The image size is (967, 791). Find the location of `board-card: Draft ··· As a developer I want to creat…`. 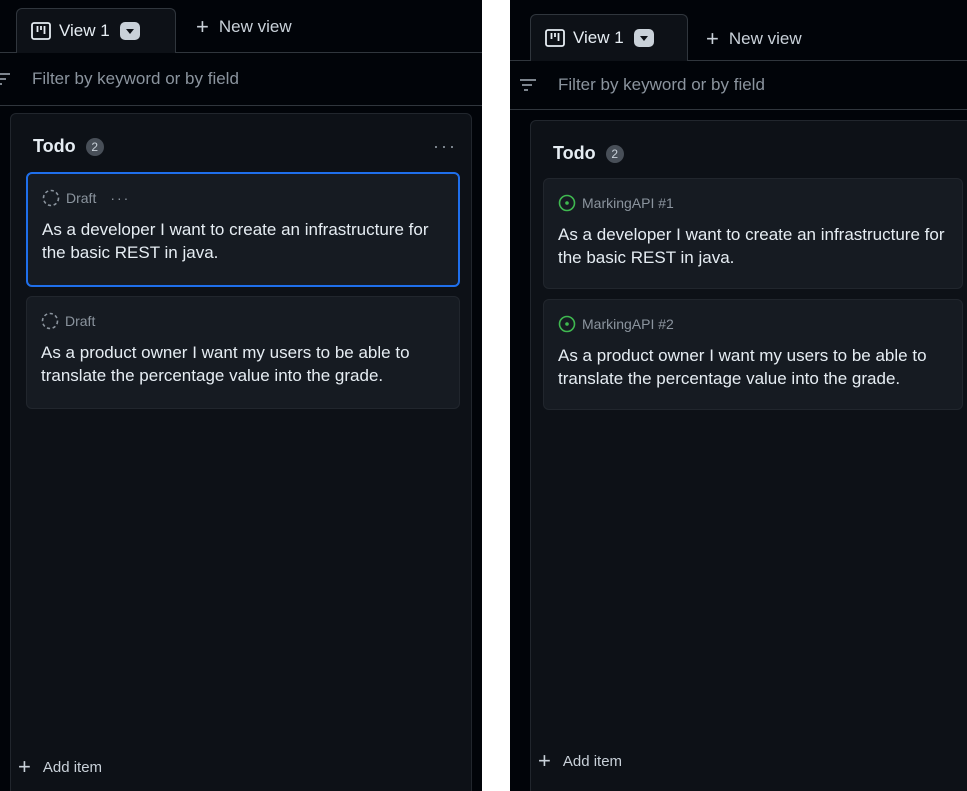

board-card: Draft ··· As a developer I want to creat… is located at coordinates (243, 229).